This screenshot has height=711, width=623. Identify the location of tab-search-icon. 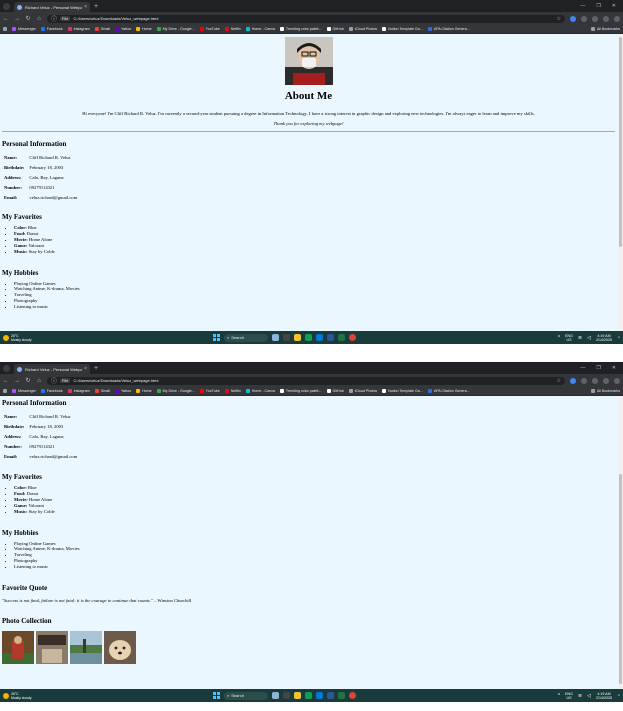
(6, 6).